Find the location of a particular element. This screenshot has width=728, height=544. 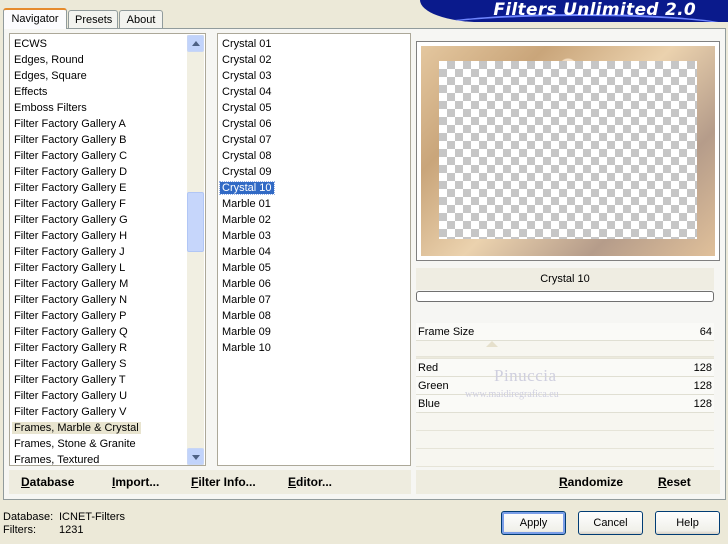

list-item: Filter Factory Gallery T is located at coordinates (107, 380).